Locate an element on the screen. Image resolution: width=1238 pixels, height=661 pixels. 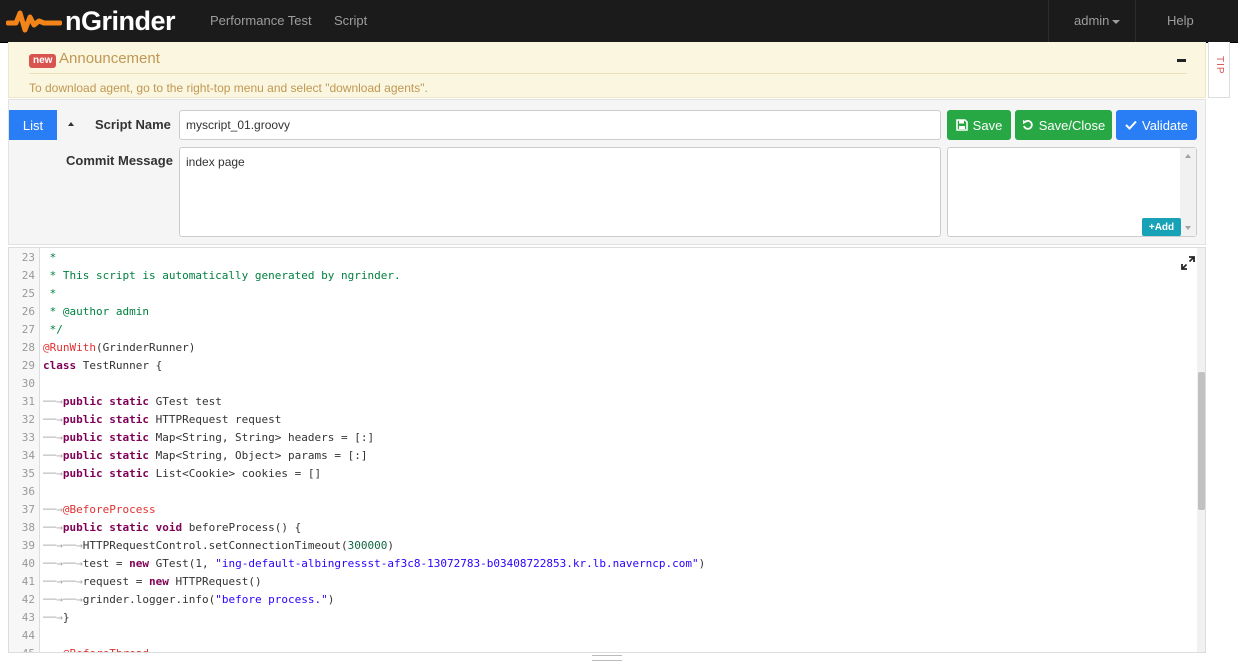
expand-icon is located at coordinates (1188, 263).